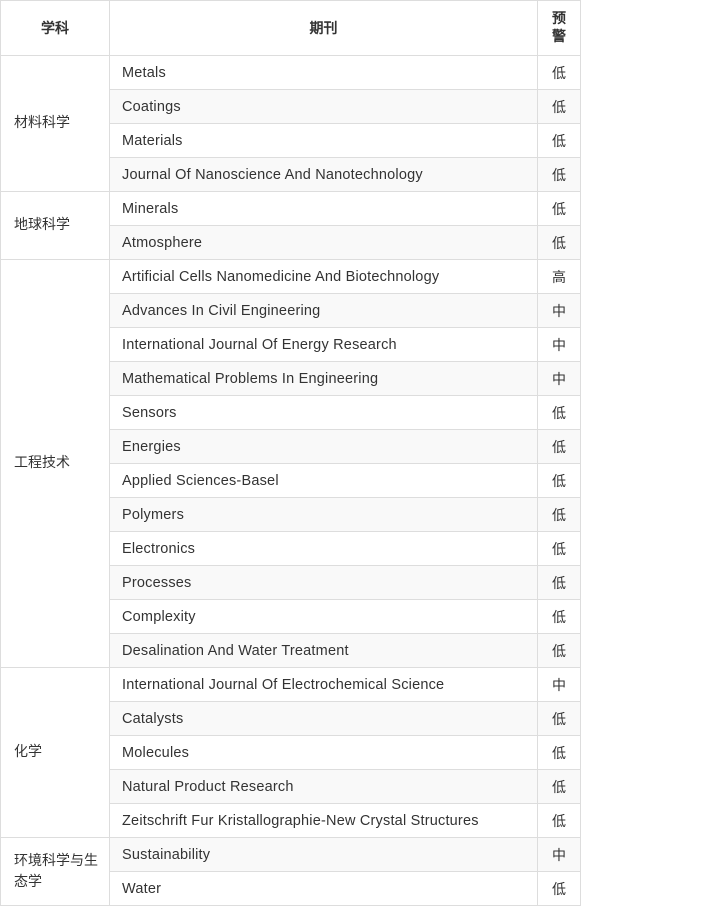 Image resolution: width=720 pixels, height=906 pixels. Describe the element at coordinates (323, 378) in the screenshot. I see `journal-cell: Mathematical Problems In Engineering` at that location.